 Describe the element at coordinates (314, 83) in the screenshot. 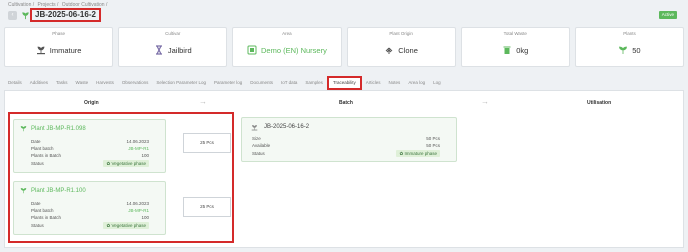

I see `tab-samples: Samples` at that location.